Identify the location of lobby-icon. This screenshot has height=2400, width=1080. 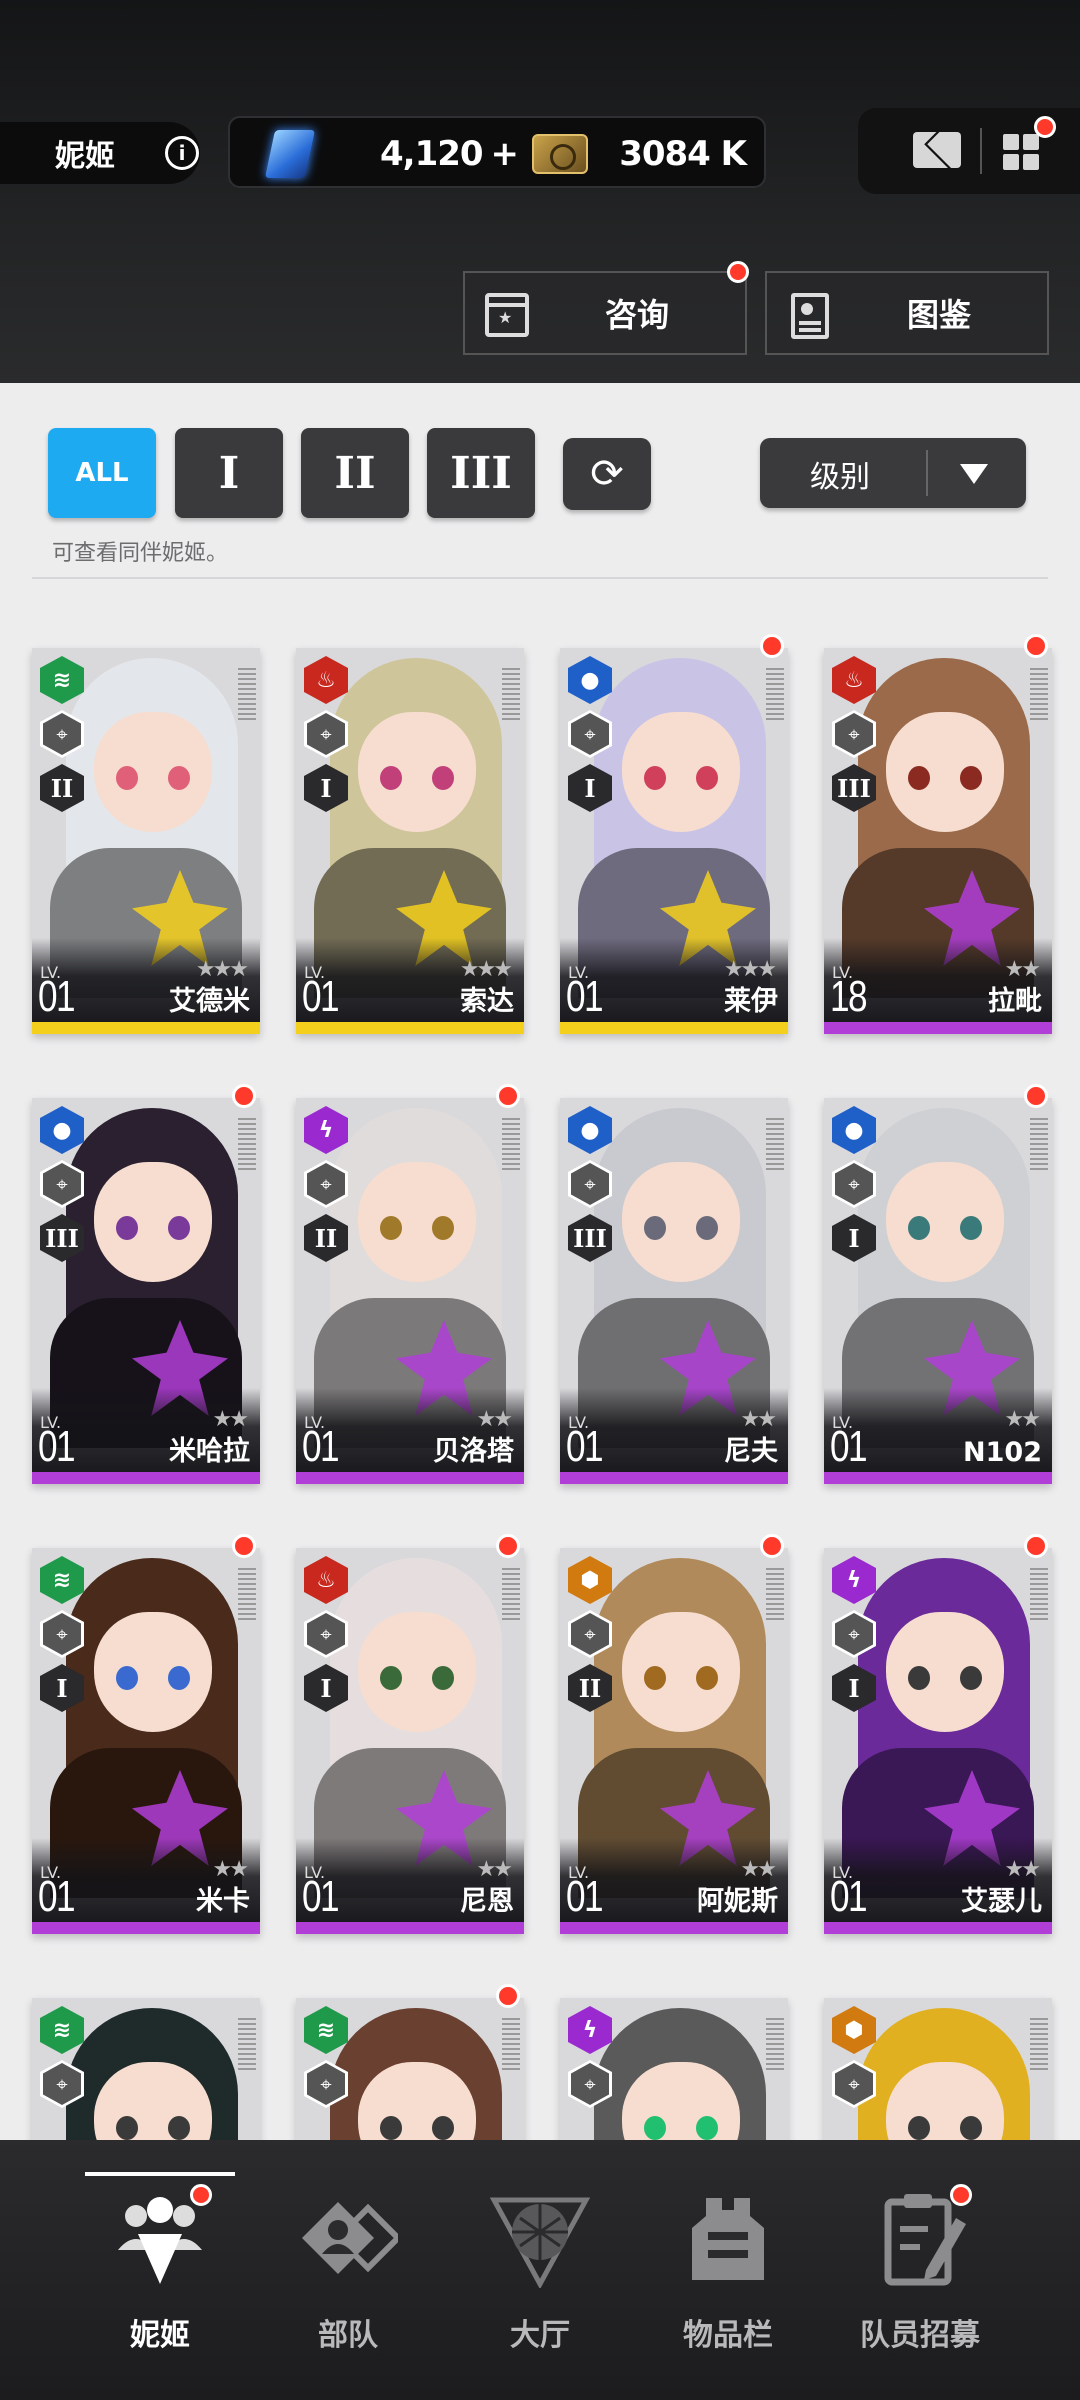
(540, 2242).